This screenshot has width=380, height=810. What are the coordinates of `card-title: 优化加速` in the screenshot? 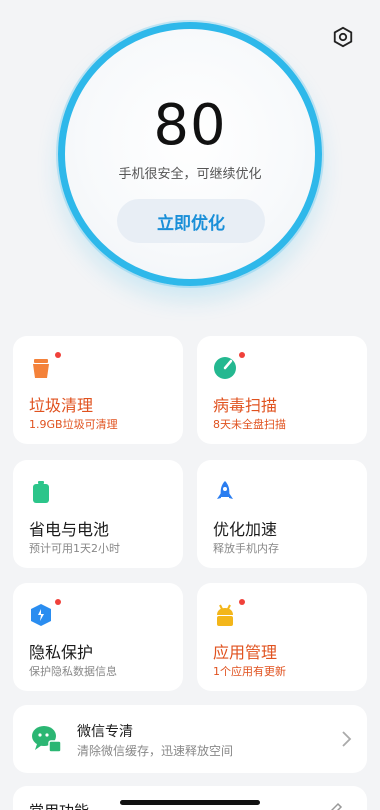 It's located at (245, 529).